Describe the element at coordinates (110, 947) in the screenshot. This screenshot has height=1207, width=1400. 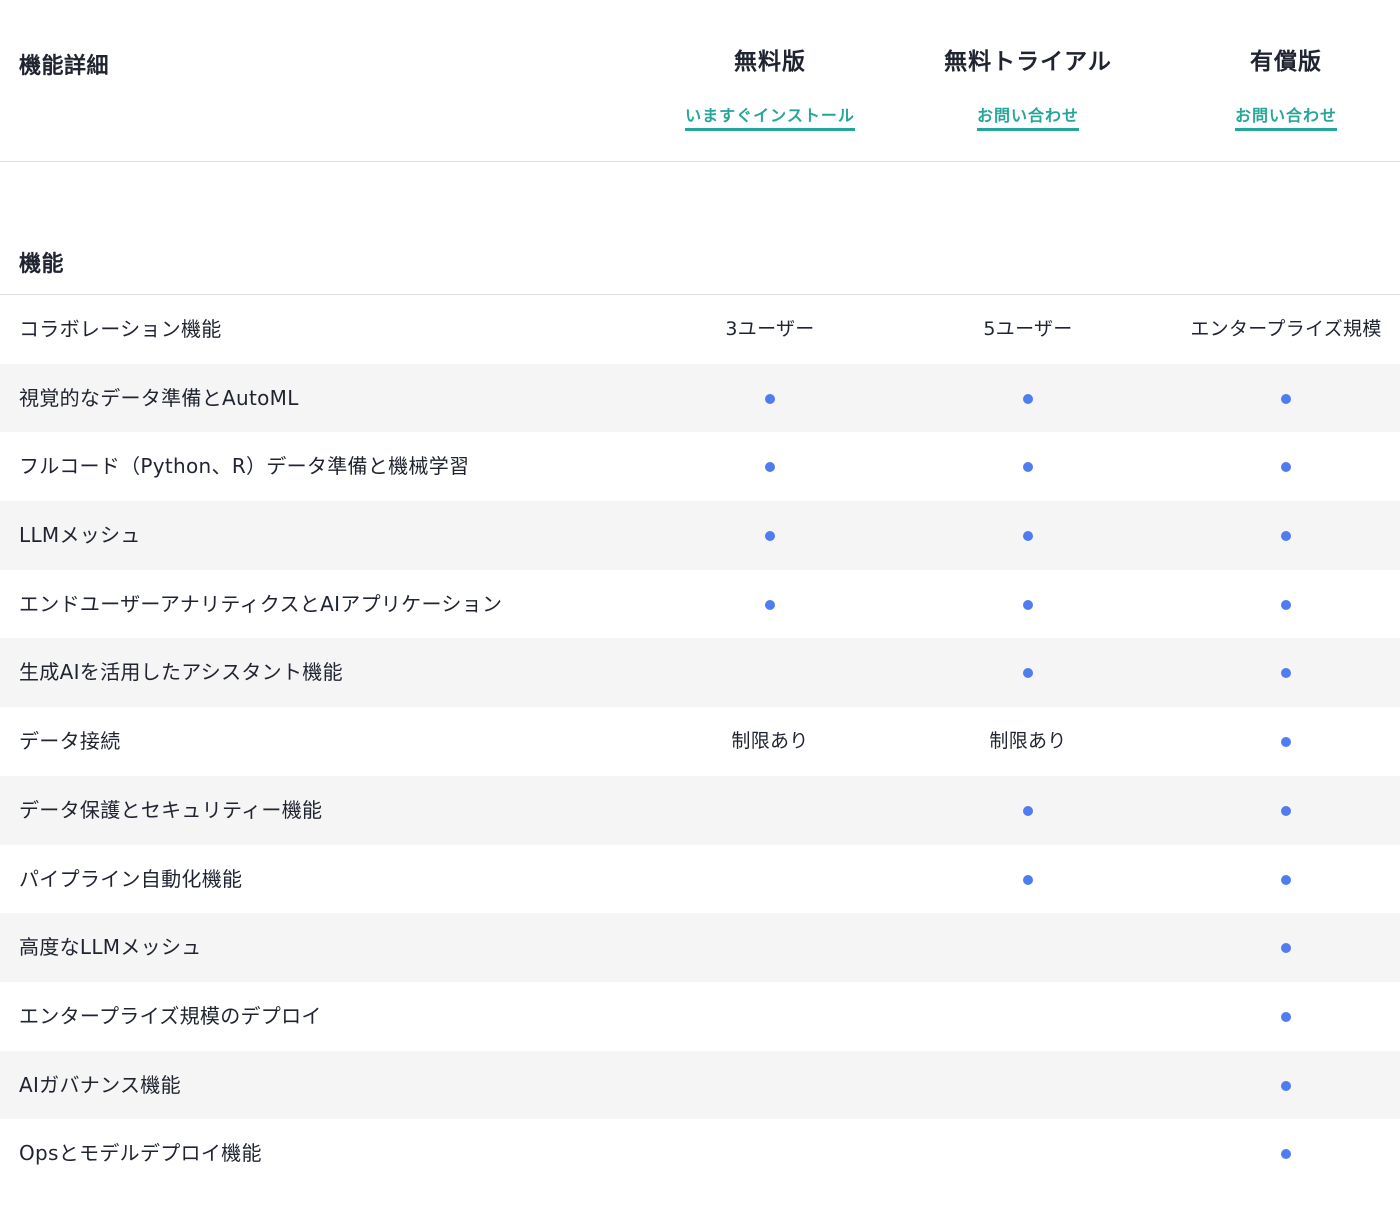
I see `feature-name: 高度なLLMメッシュ` at that location.